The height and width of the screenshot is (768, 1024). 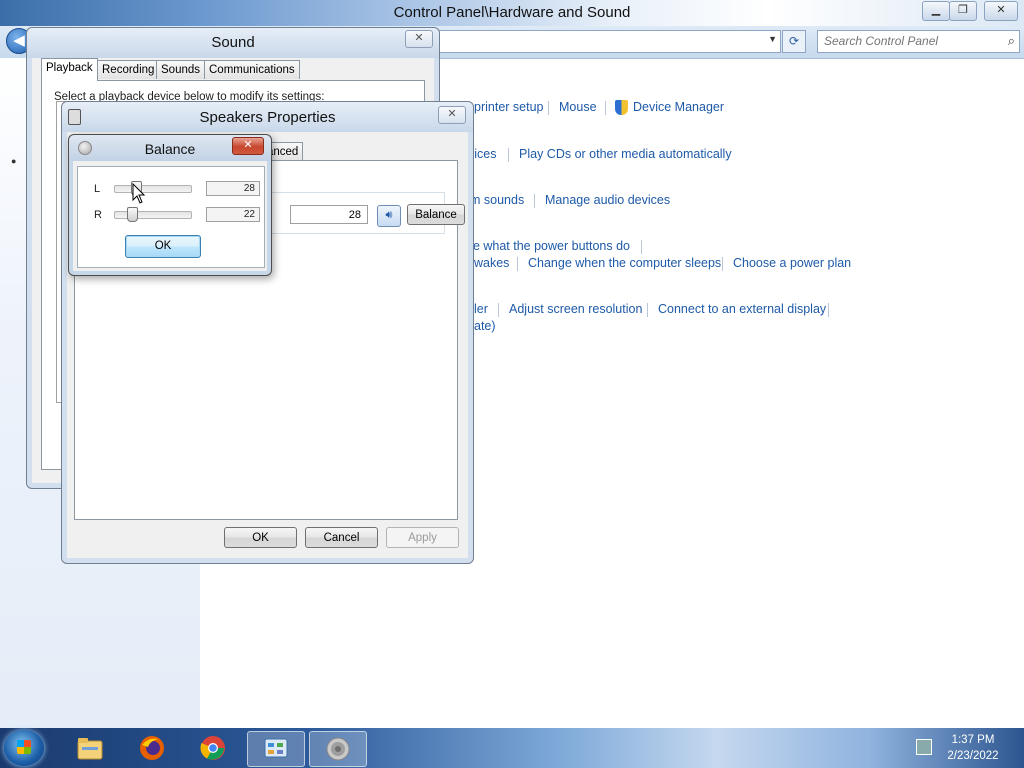 What do you see at coordinates (452, 115) in the screenshot?
I see `speakers-close-button: ✕` at bounding box center [452, 115].